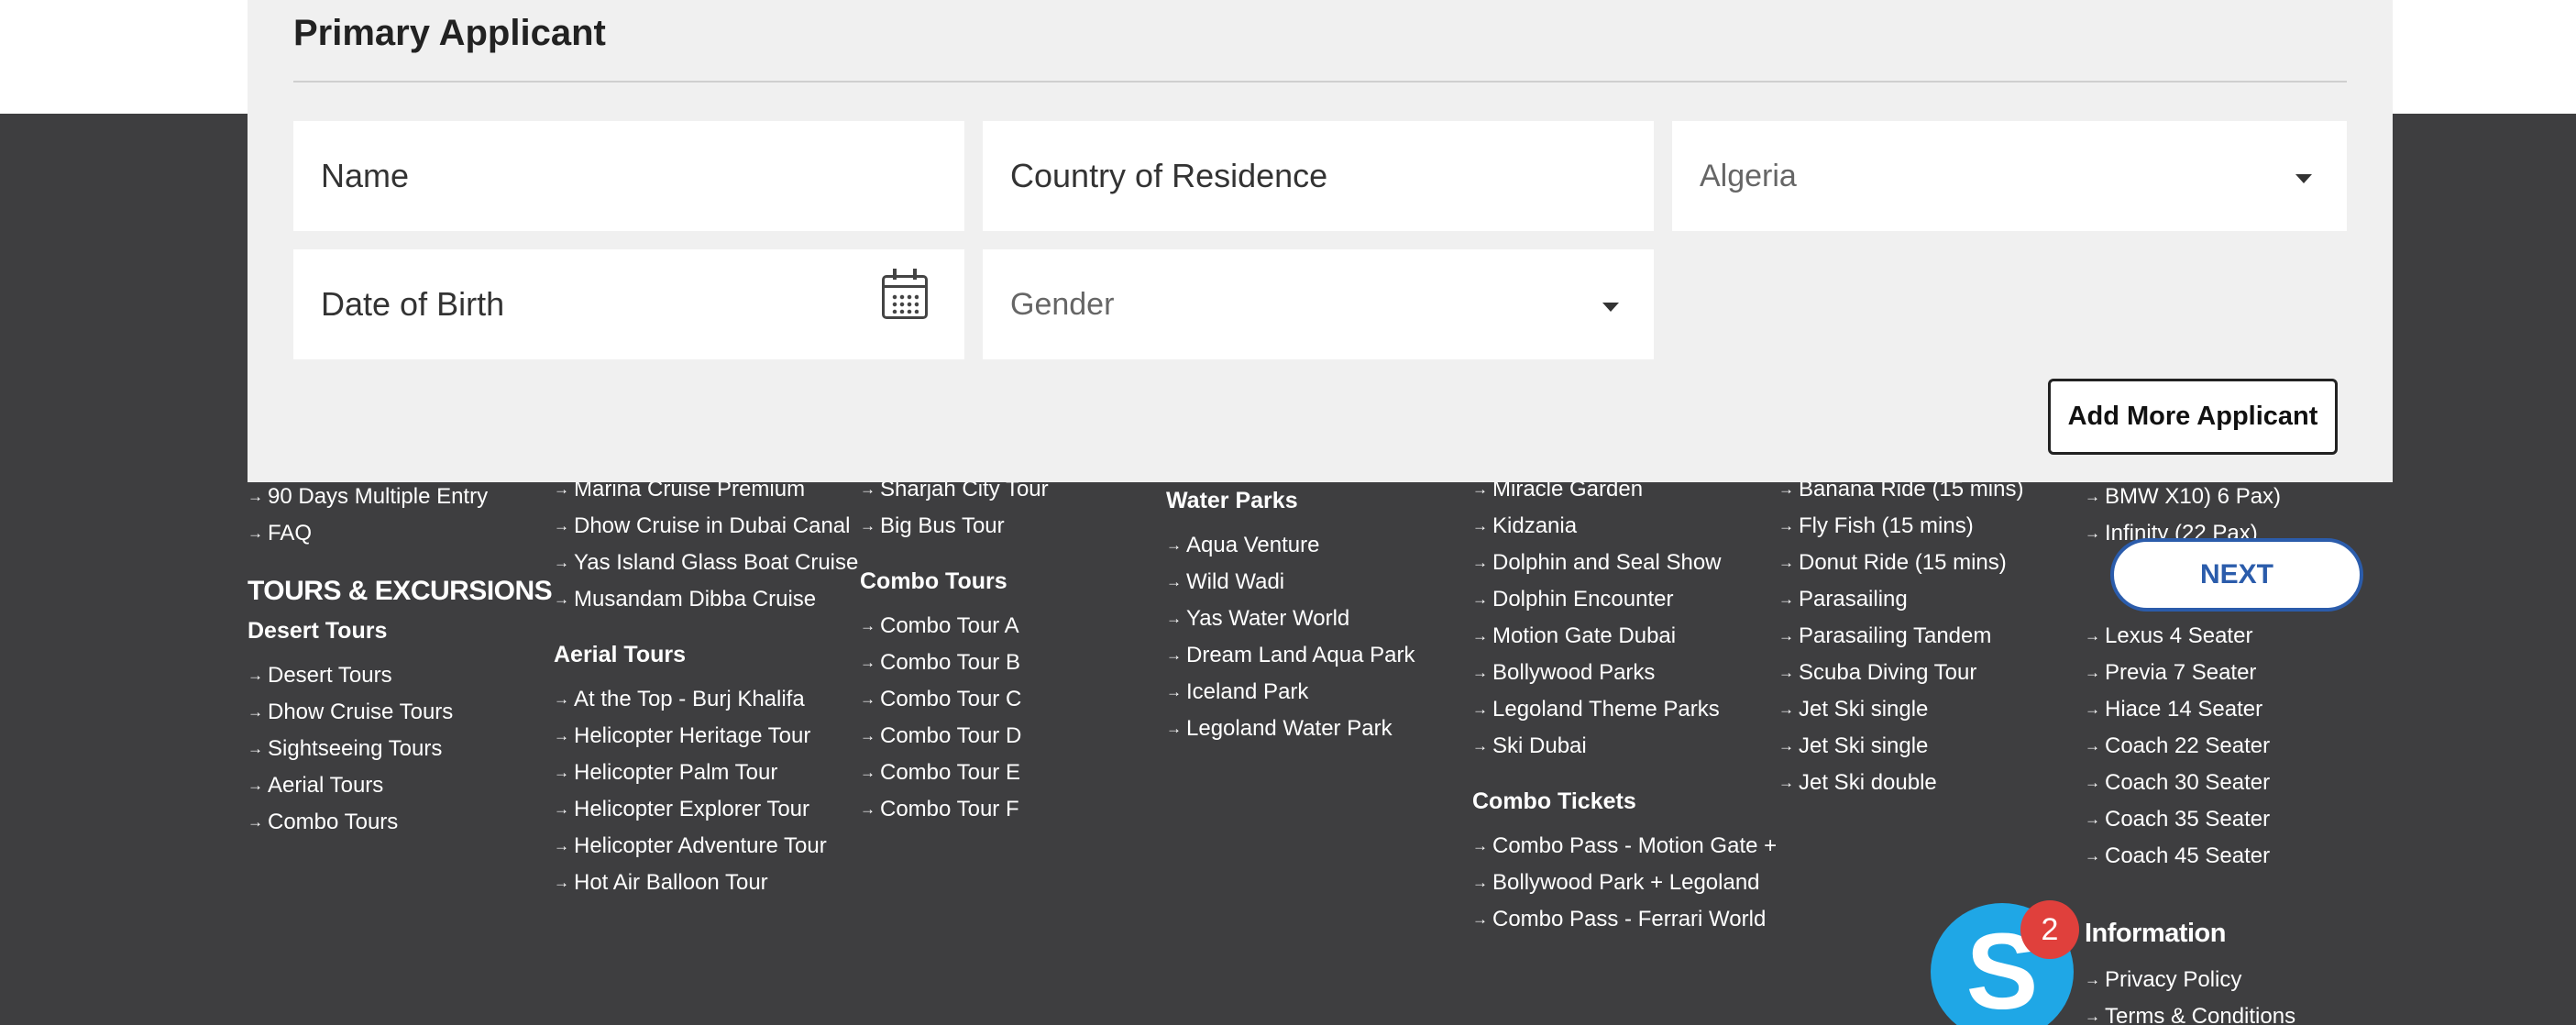 This screenshot has width=2576, height=1025. I want to click on footer-link: → Scuba Diving Tour, so click(1929, 673).